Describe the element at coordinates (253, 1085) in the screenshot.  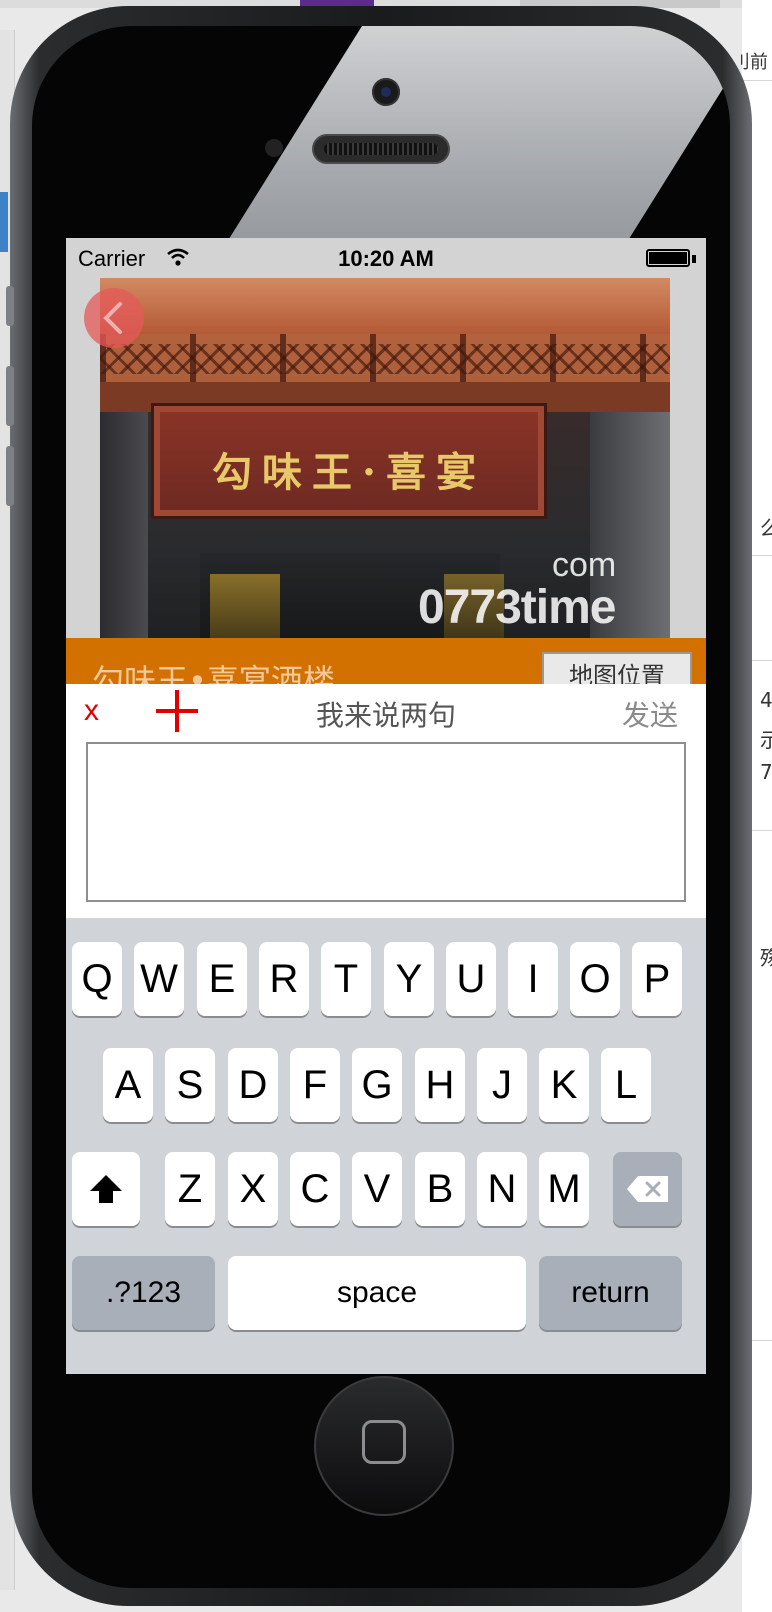
I see `key-d: D` at that location.